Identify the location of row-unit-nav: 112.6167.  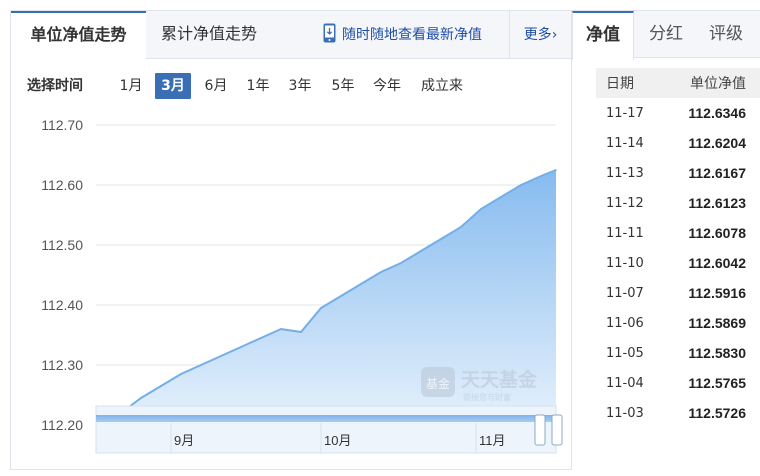
(717, 173).